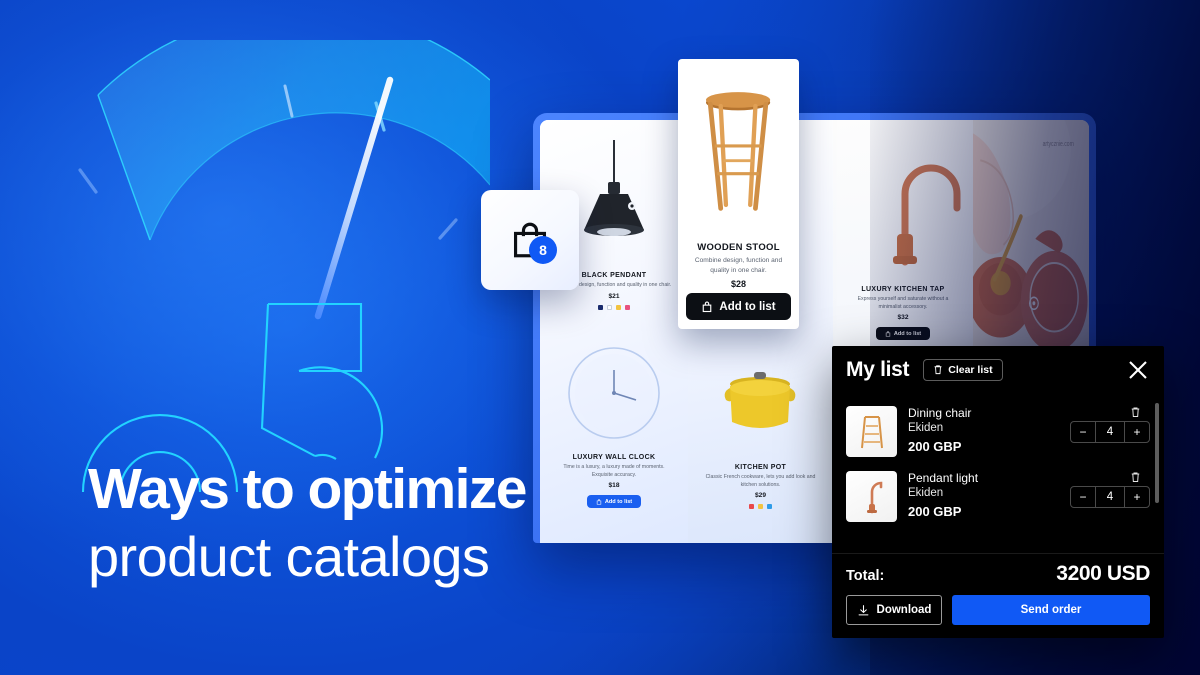  What do you see at coordinates (998, 574) in the screenshot?
I see `total-row: Total: 3200 USD` at bounding box center [998, 574].